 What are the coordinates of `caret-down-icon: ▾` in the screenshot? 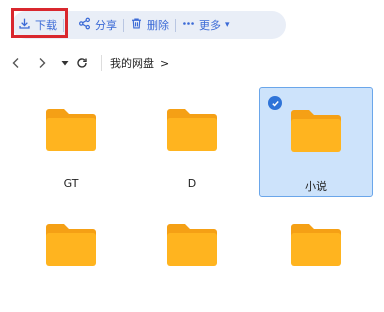 It's located at (227, 25).